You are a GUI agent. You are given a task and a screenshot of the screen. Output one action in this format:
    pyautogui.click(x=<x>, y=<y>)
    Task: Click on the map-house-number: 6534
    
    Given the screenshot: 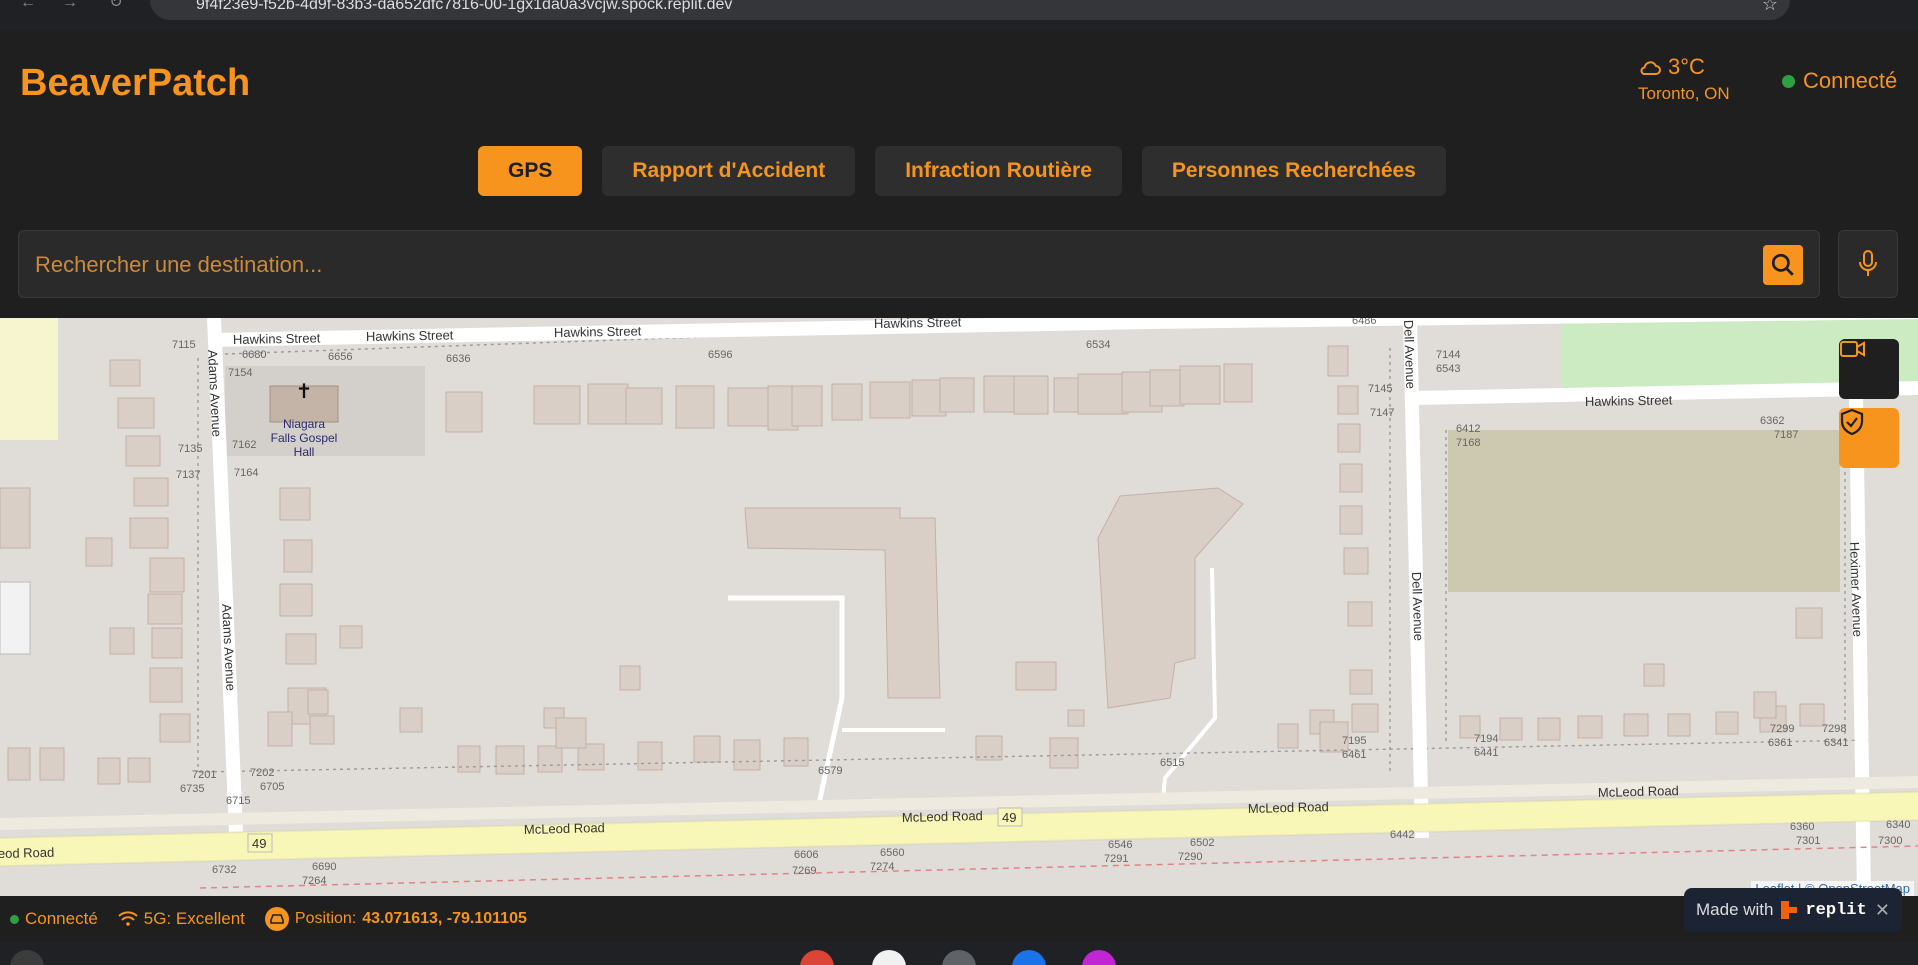 What is the action you would take?
    pyautogui.click(x=1098, y=345)
    